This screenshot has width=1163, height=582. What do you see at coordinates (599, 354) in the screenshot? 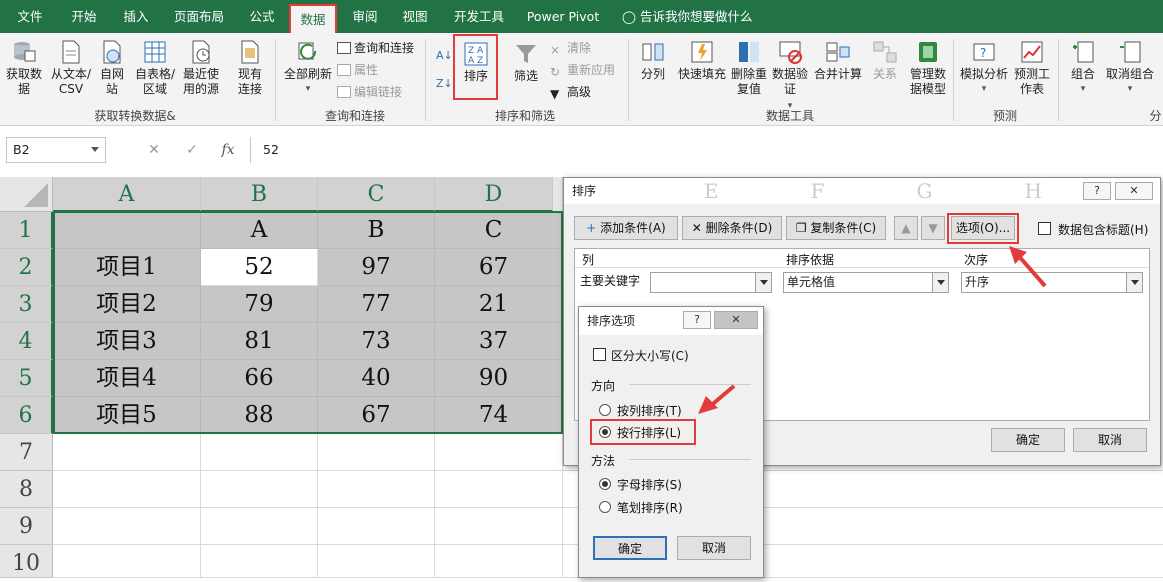
I see `case-sensitive-checkbox` at bounding box center [599, 354].